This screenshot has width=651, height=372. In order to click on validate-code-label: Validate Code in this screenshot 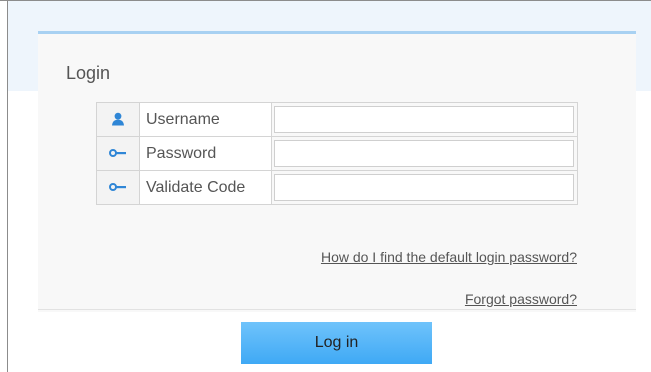, I will do `click(205, 187)`.